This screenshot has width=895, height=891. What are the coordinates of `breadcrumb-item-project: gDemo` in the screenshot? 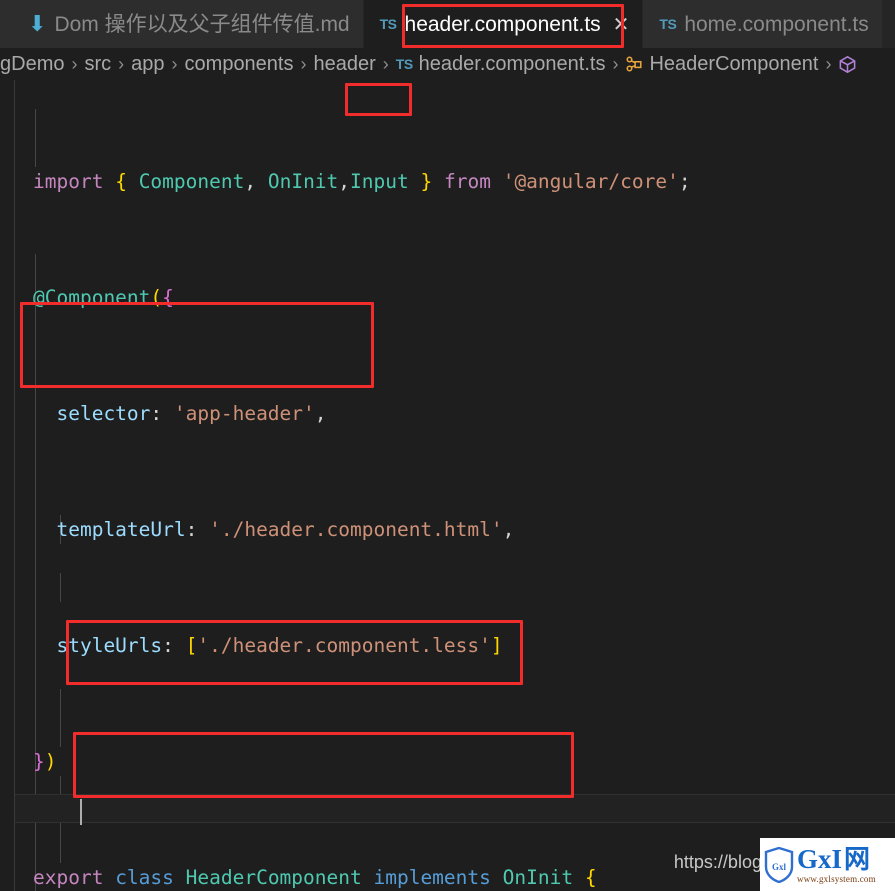 It's located at (32, 64).